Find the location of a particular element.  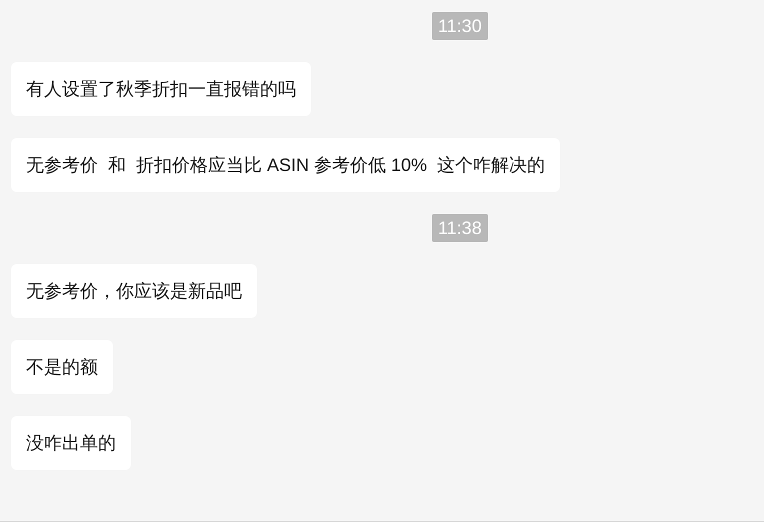

message-bubble: 没咋出单的 is located at coordinates (71, 443).